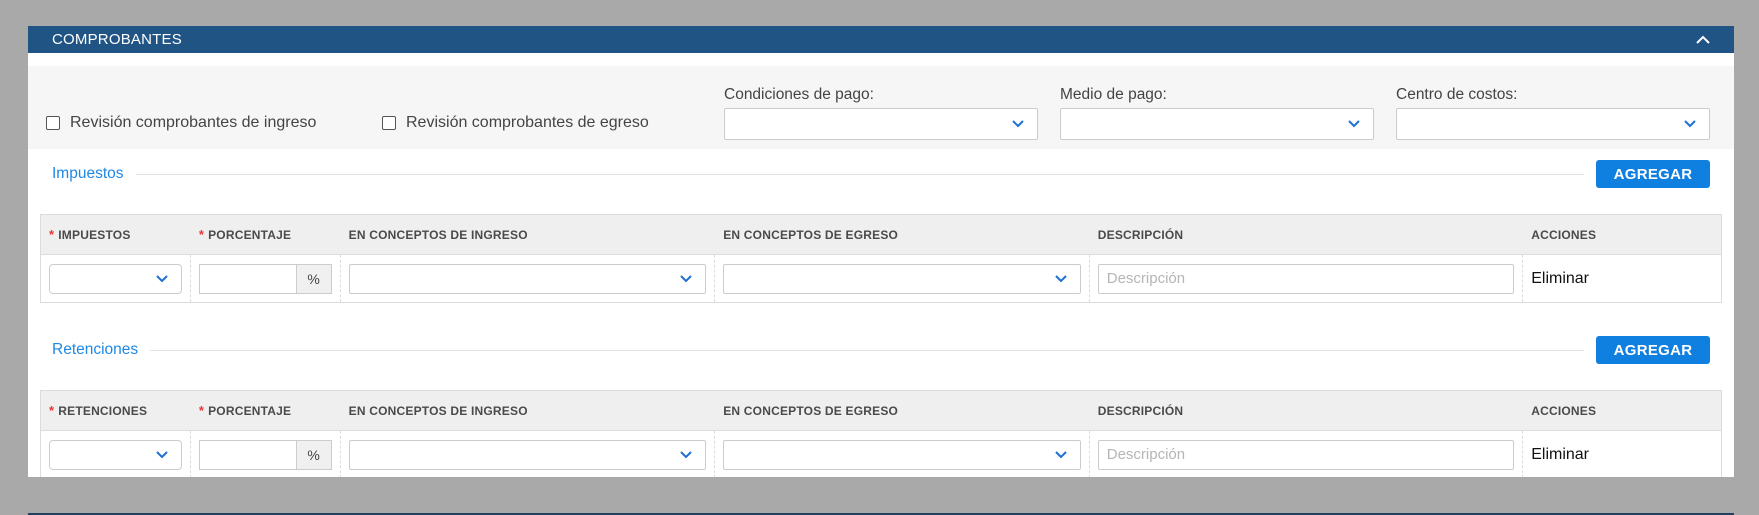 This screenshot has width=1759, height=515. What do you see at coordinates (1703, 40) in the screenshot?
I see `chevron-up-icon` at bounding box center [1703, 40].